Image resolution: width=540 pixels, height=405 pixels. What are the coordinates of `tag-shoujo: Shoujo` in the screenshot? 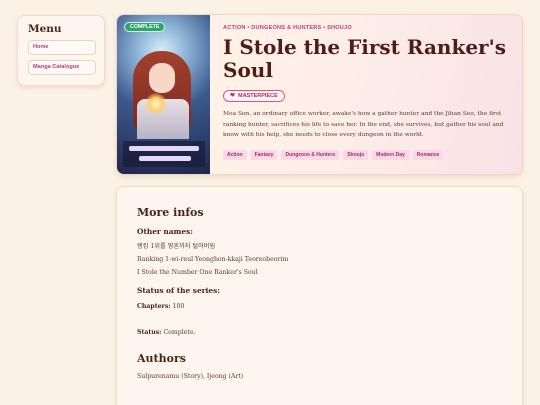 It's located at (356, 154).